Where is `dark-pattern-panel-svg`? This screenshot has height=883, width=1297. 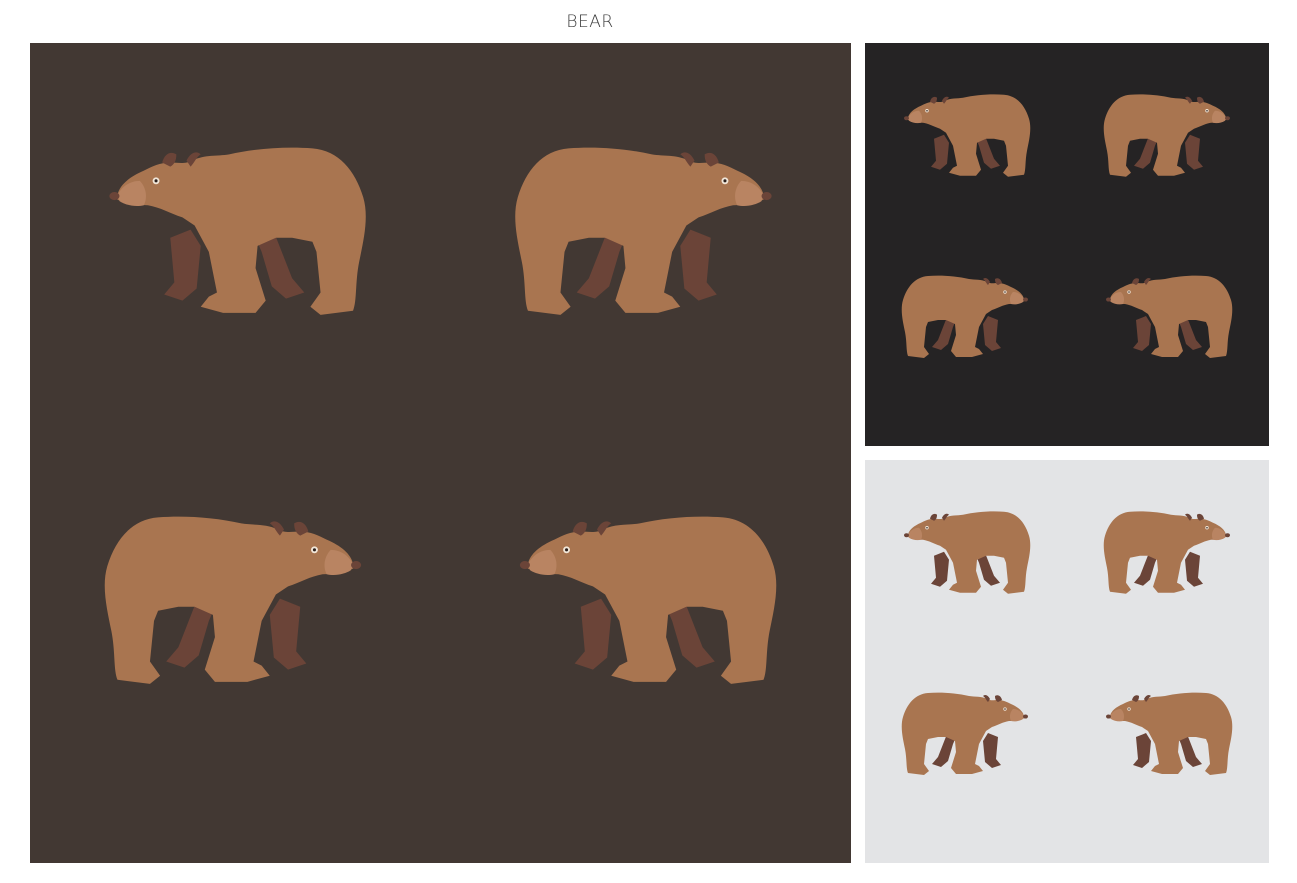 dark-pattern-panel-svg is located at coordinates (1067, 244).